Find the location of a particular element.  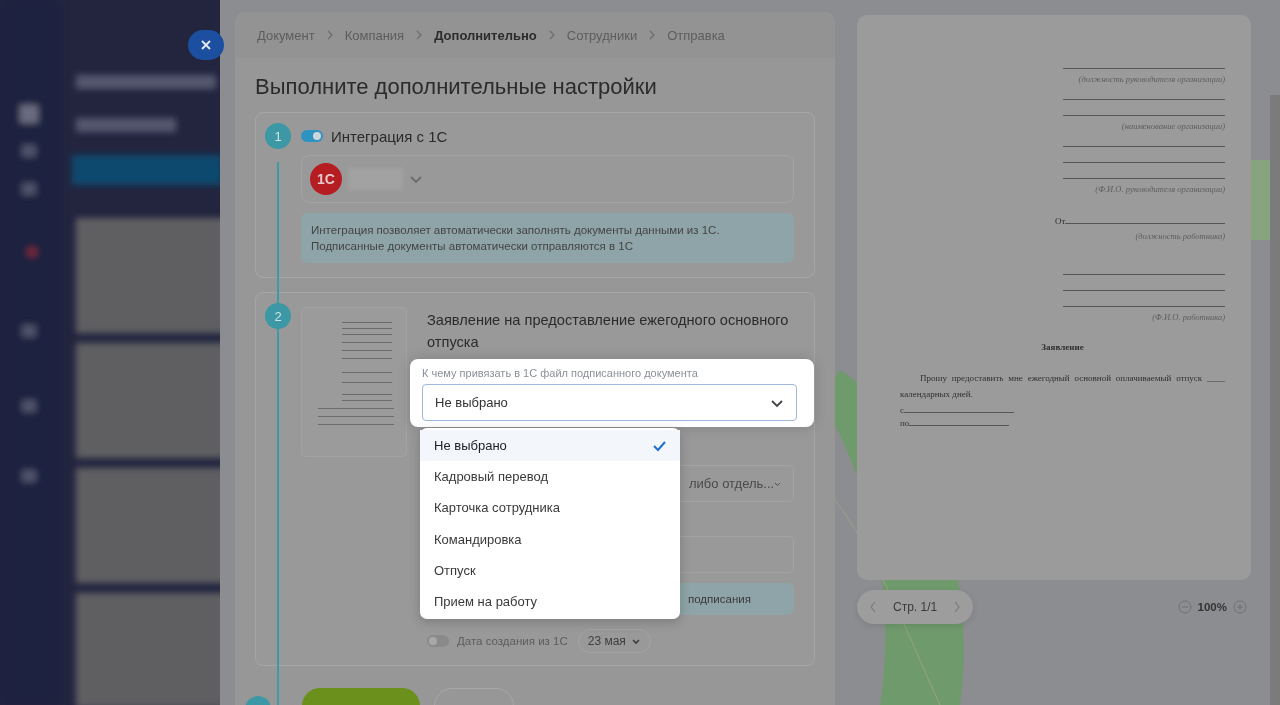

info-text: подписания is located at coordinates (719, 599).